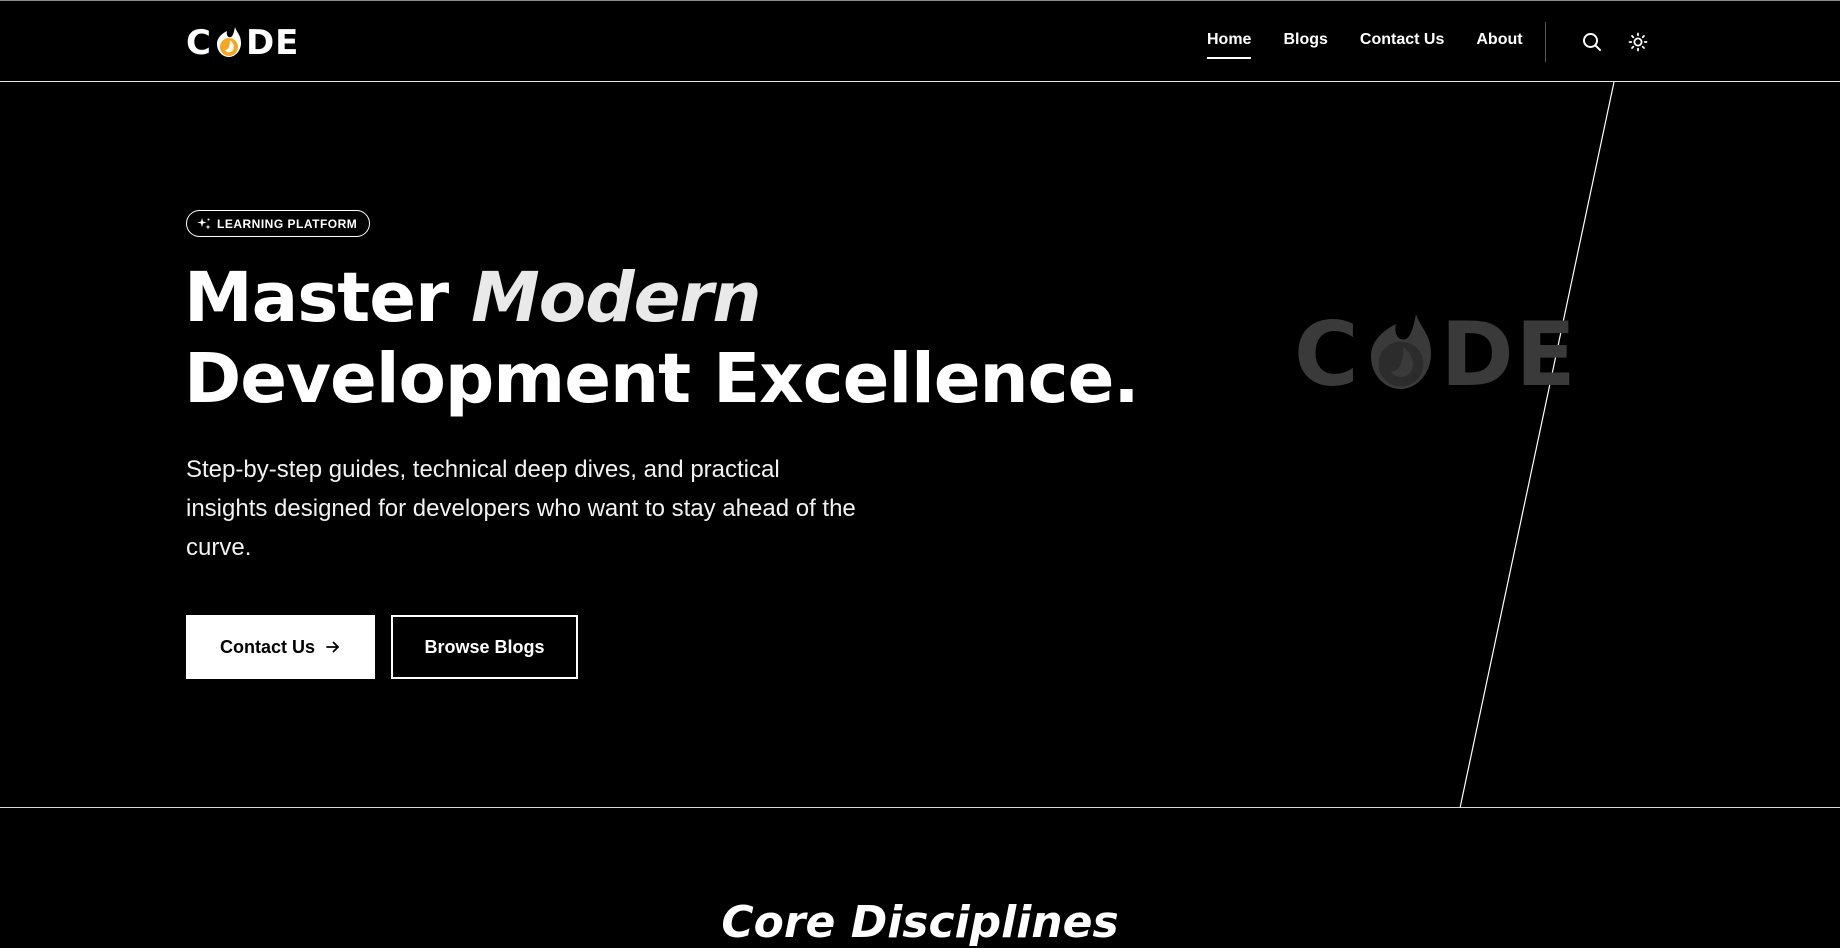 The height and width of the screenshot is (948, 1840). What do you see at coordinates (1229, 45) in the screenshot?
I see `nav-item-home: Home` at bounding box center [1229, 45].